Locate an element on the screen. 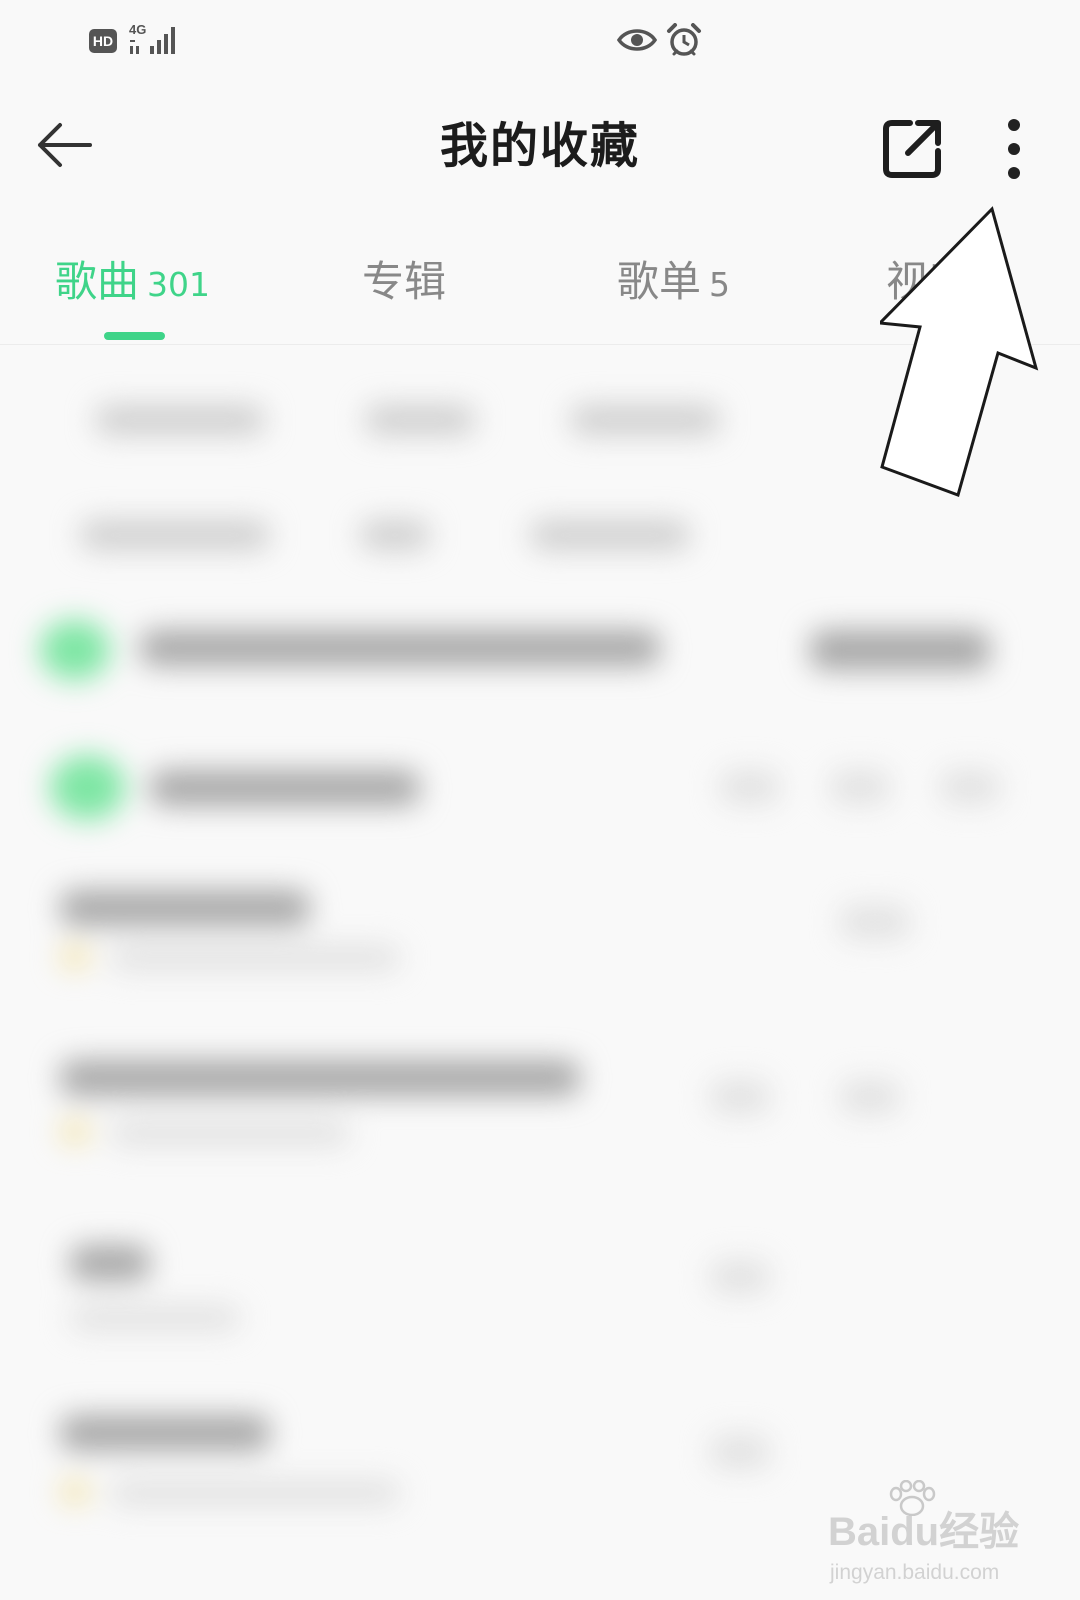 The image size is (1080, 1600). tab-songs: 歌曲 301 is located at coordinates (132, 287).